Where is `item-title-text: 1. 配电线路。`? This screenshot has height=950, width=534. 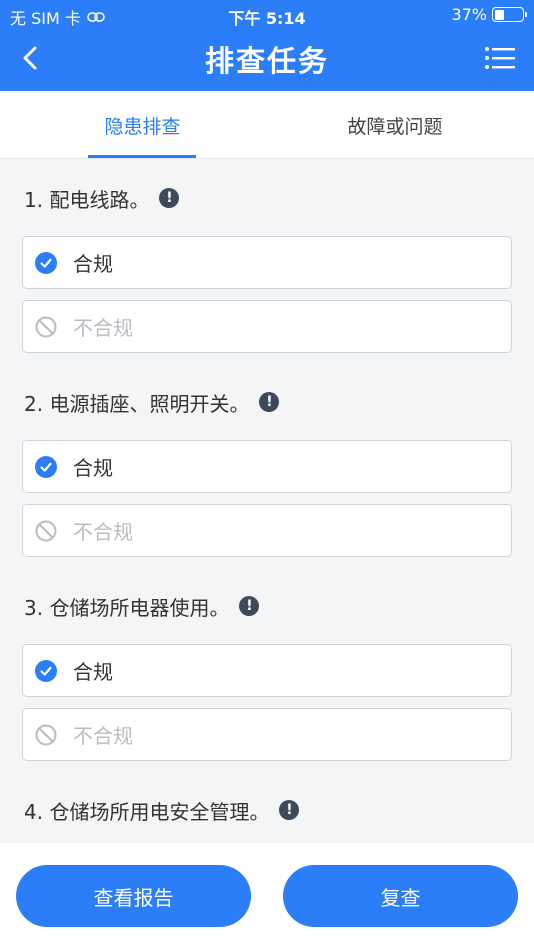
item-title-text: 1. 配电线路。 is located at coordinates (87, 199).